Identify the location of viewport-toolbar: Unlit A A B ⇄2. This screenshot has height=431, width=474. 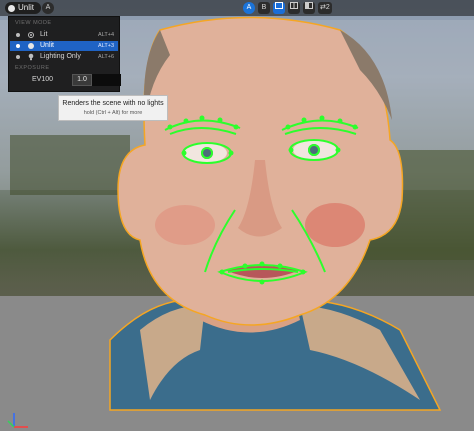
(237, 8).